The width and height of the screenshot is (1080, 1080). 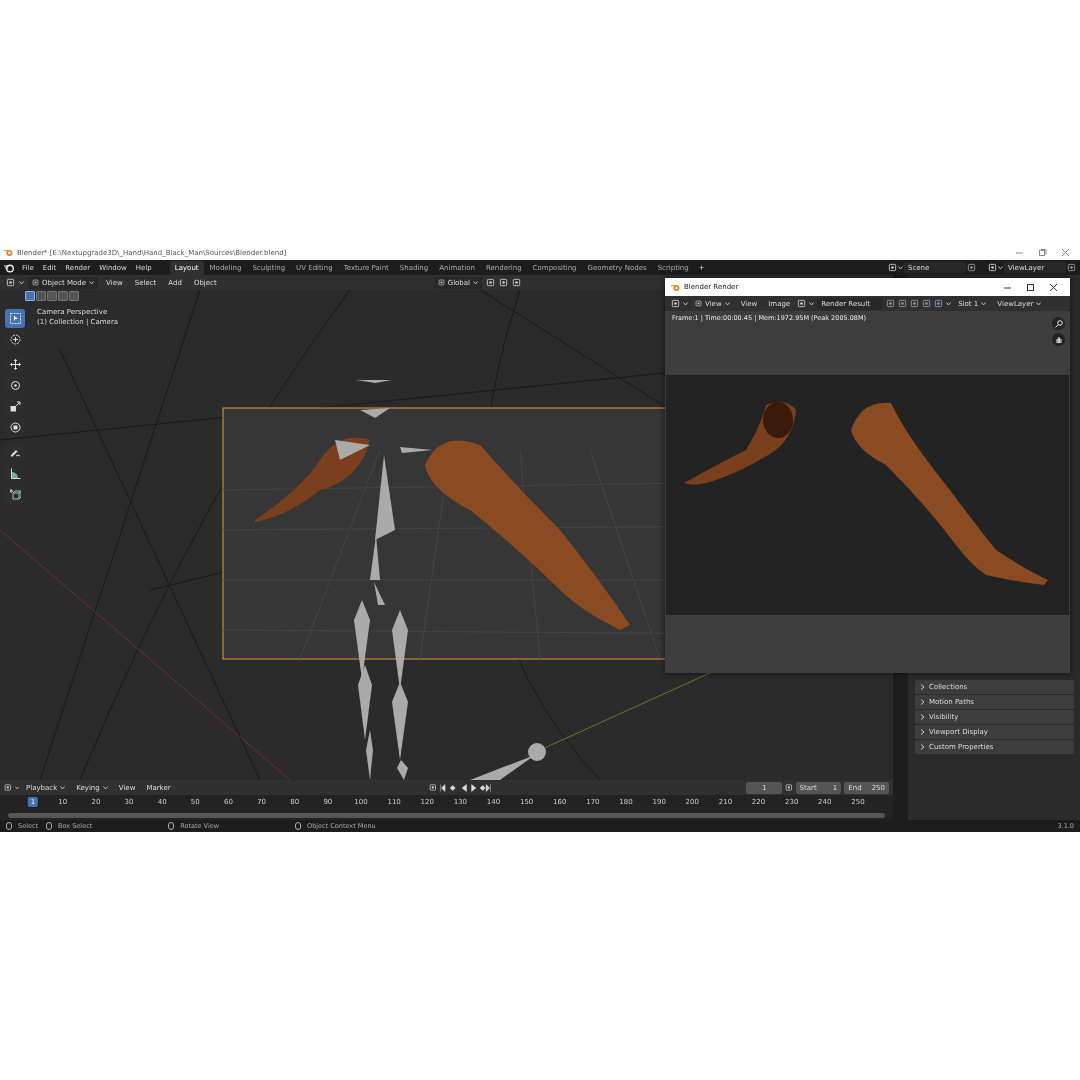 I want to click on zoom-icon, so click(x=1058, y=323).